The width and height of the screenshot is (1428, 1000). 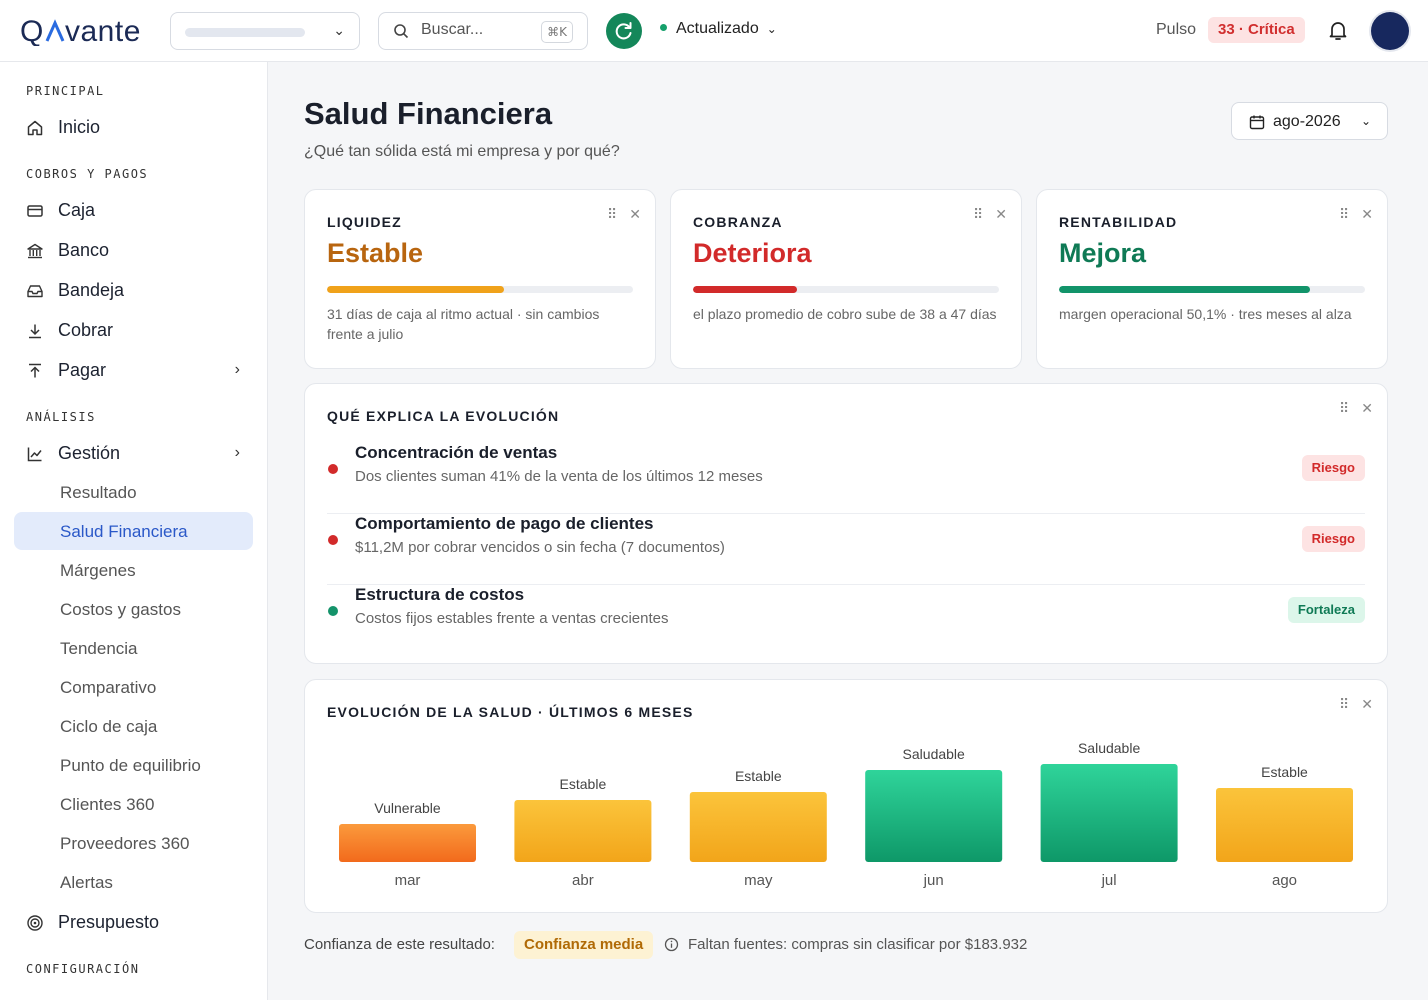 What do you see at coordinates (77, 210) in the screenshot?
I see `sidebar-item-label: Caja` at bounding box center [77, 210].